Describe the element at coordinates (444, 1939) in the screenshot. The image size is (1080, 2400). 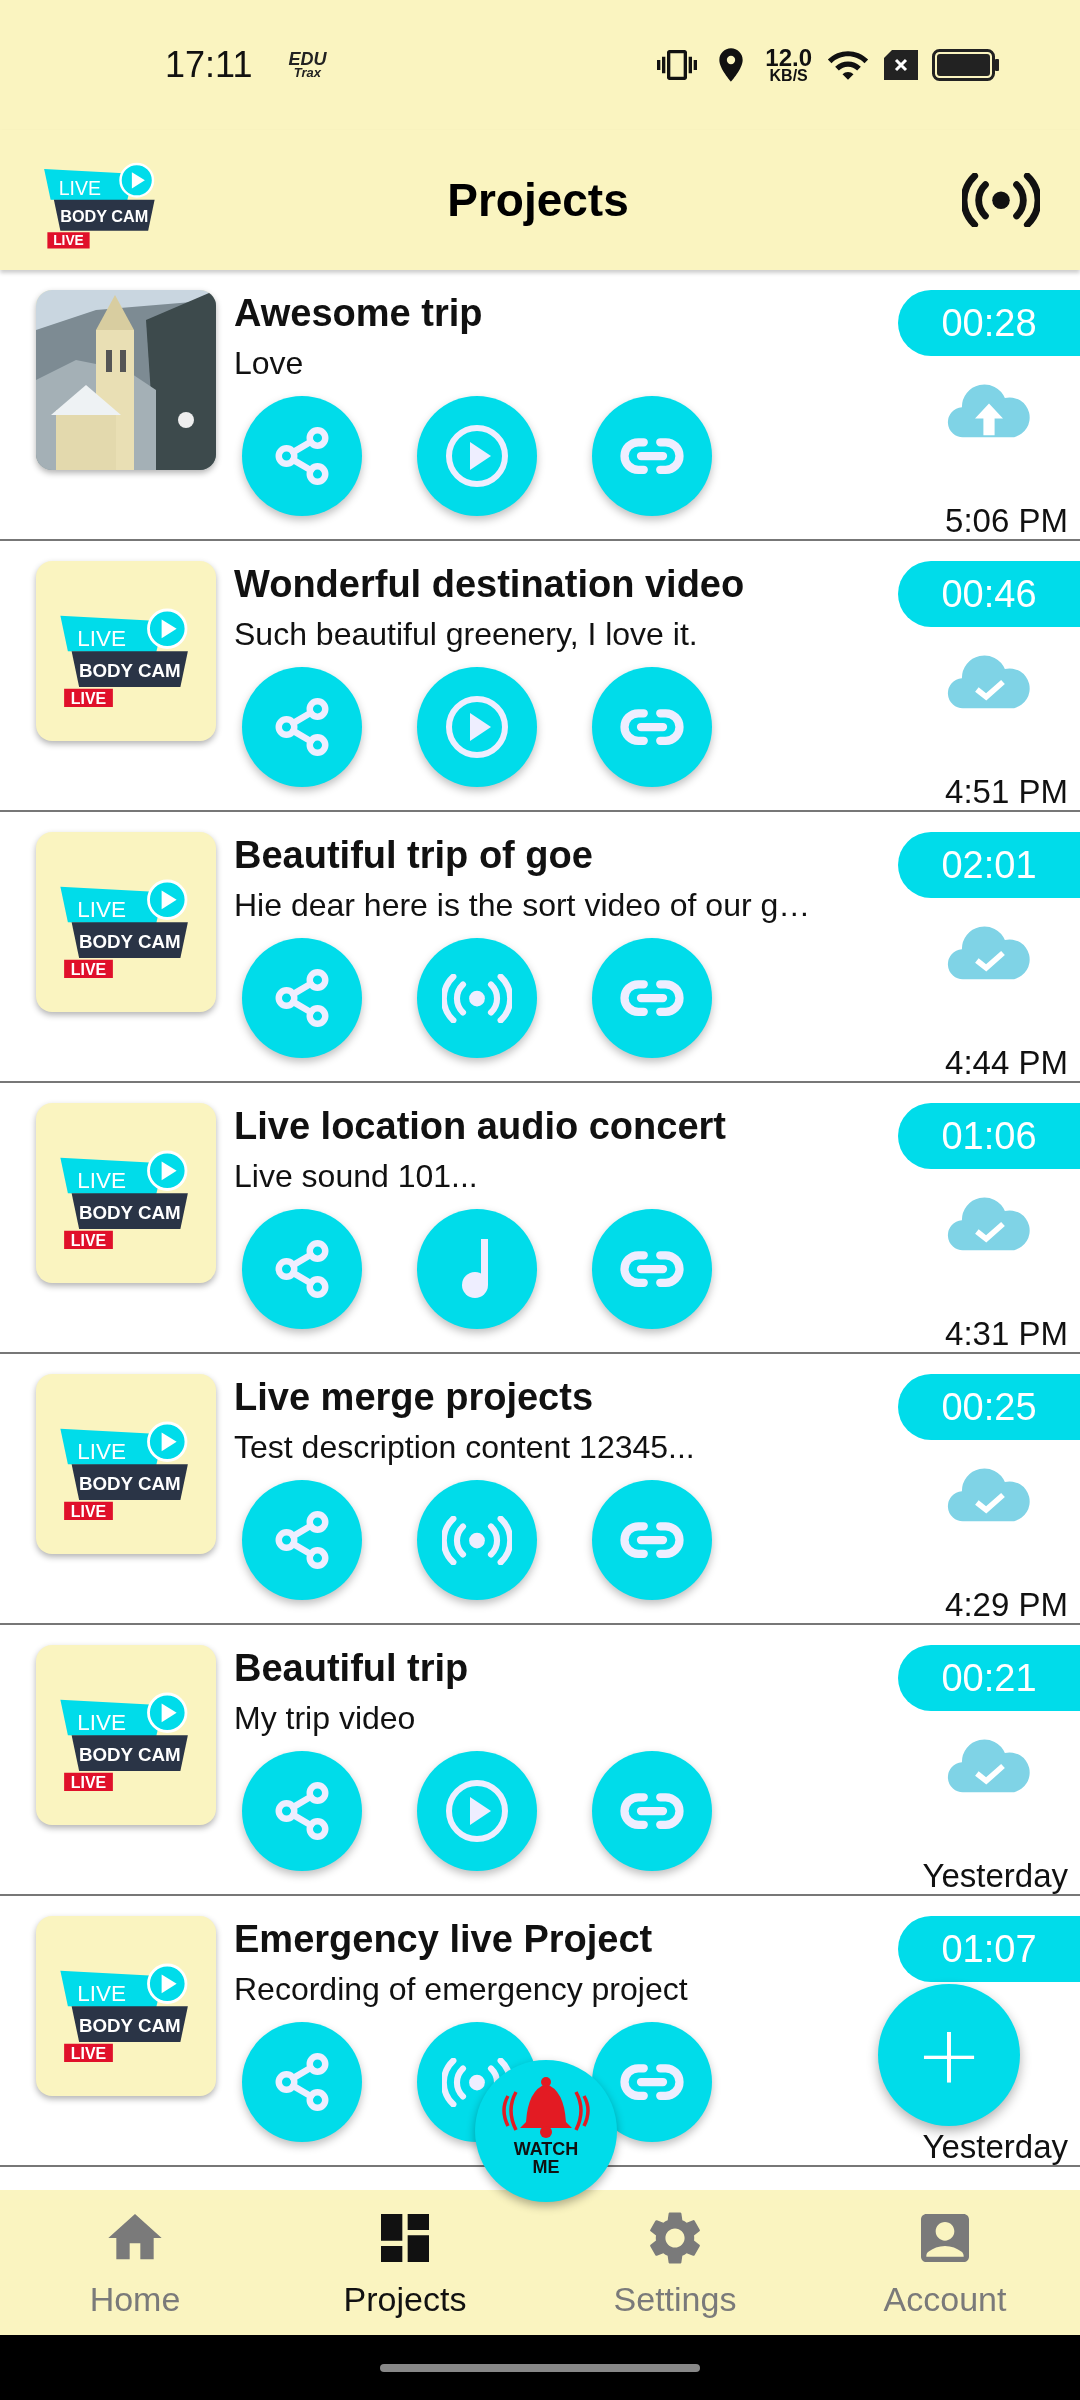
I see `project-title: Emergency live Project` at that location.